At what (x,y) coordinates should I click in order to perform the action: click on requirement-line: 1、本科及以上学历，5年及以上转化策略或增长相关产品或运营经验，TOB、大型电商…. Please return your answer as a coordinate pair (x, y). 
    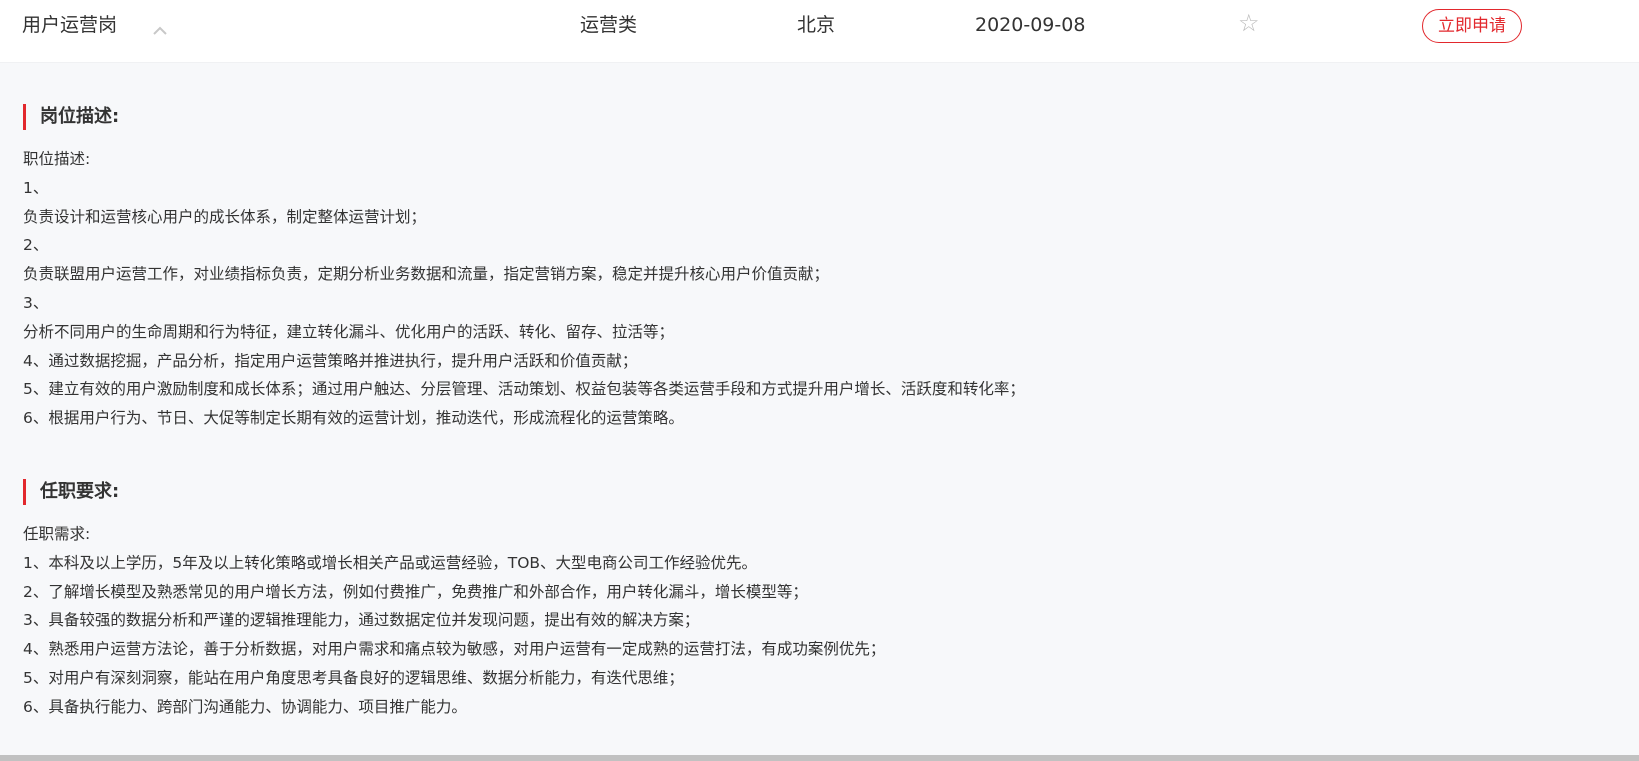
    Looking at the image, I should click on (390, 562).